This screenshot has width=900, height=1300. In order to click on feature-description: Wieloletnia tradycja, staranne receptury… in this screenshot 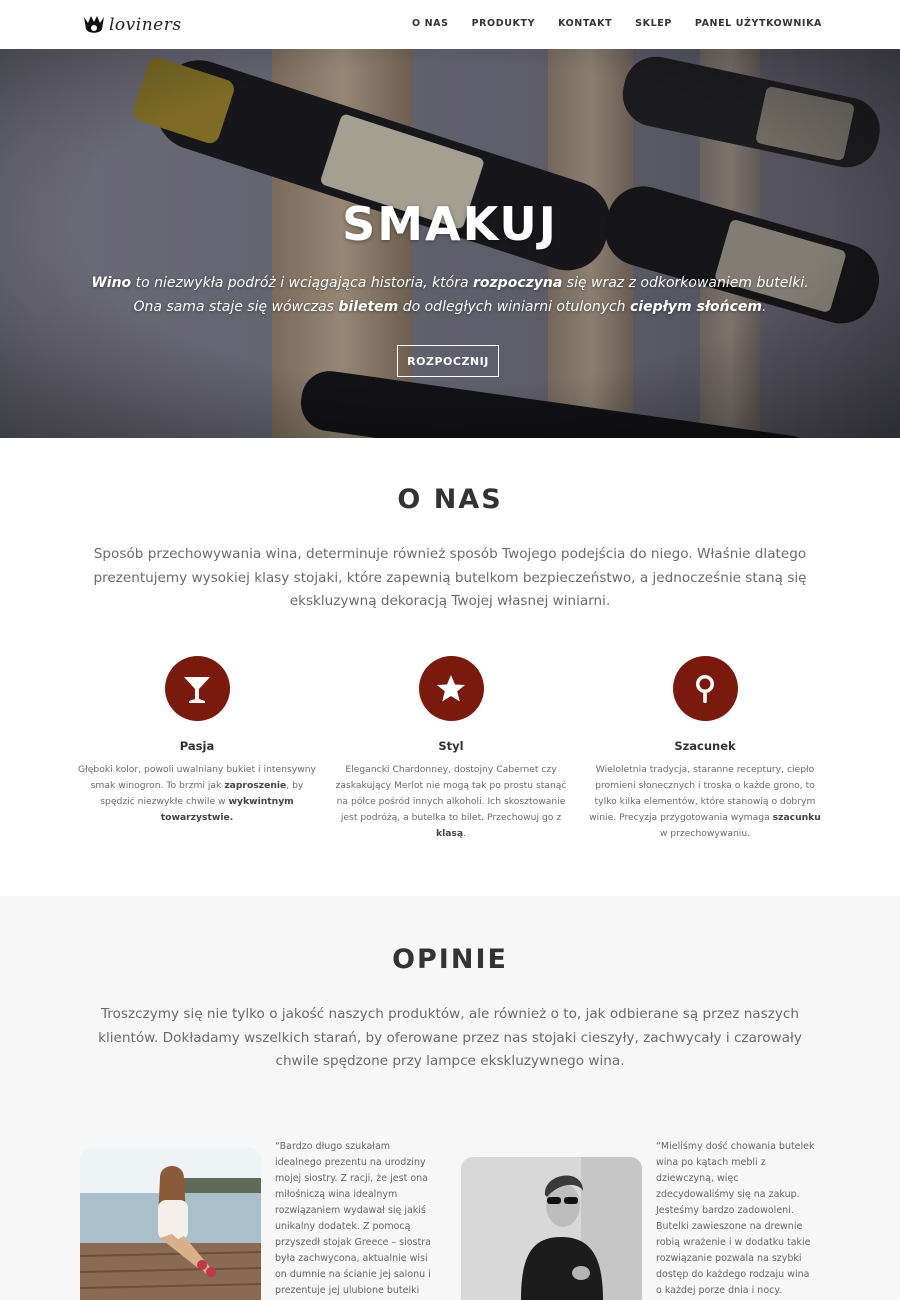, I will do `click(705, 801)`.